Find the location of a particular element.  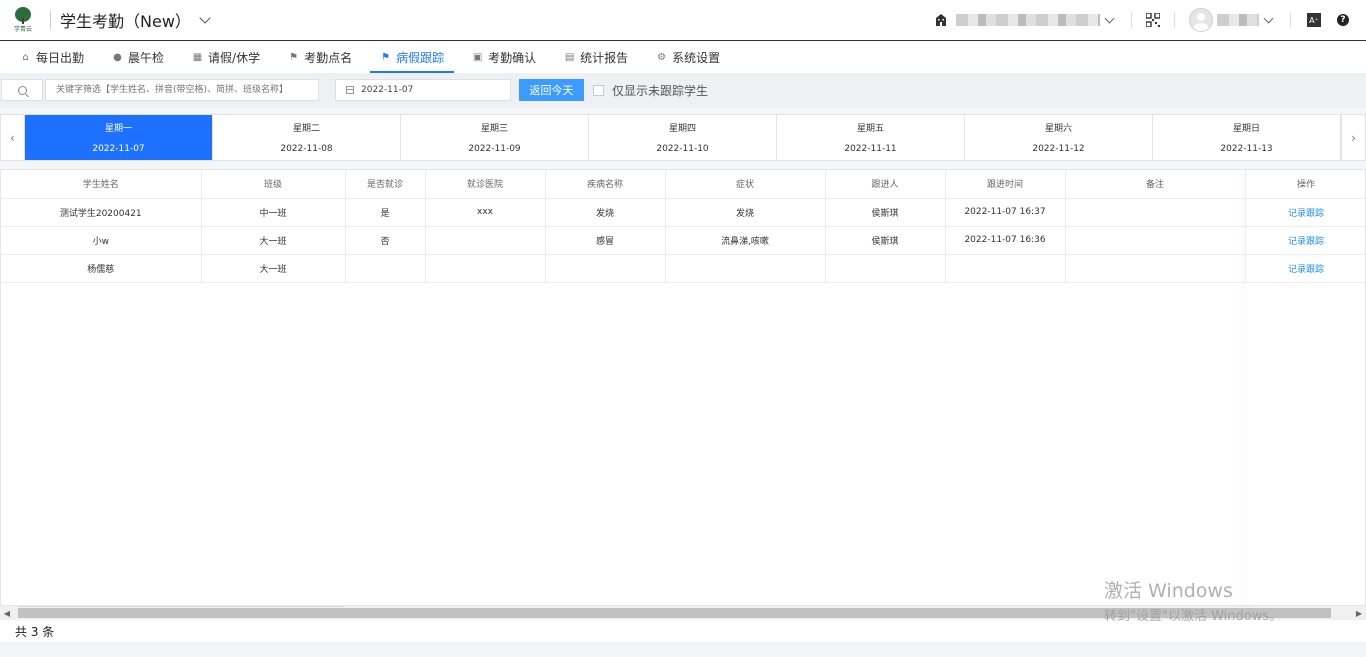

weekday-label: 星期五 is located at coordinates (870, 129).